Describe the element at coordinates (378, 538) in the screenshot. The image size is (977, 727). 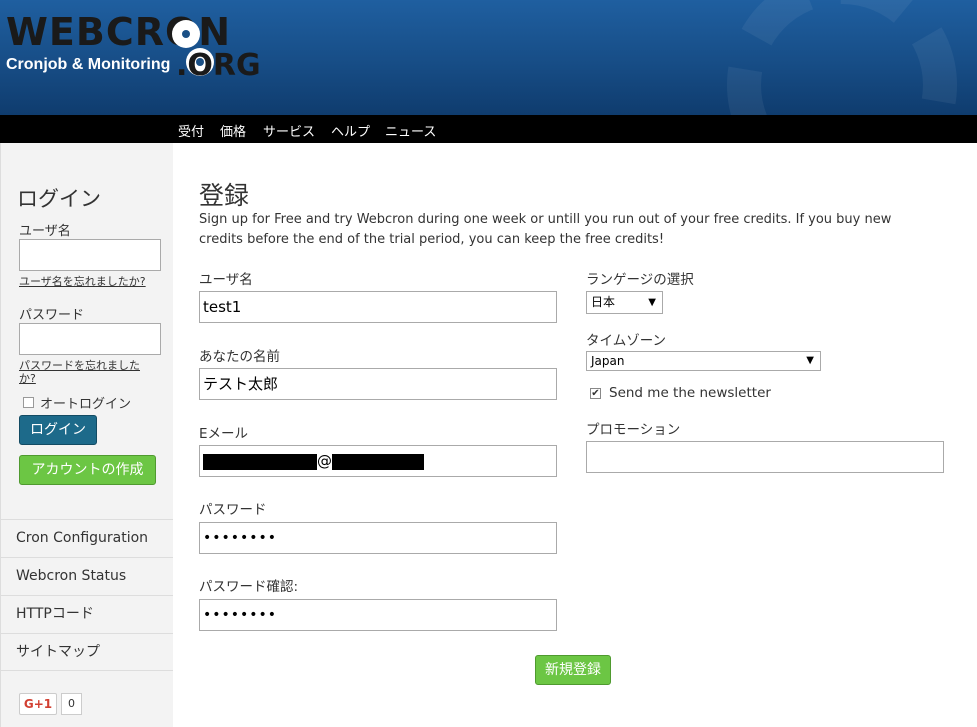
I see `password-field: ••••••••` at that location.